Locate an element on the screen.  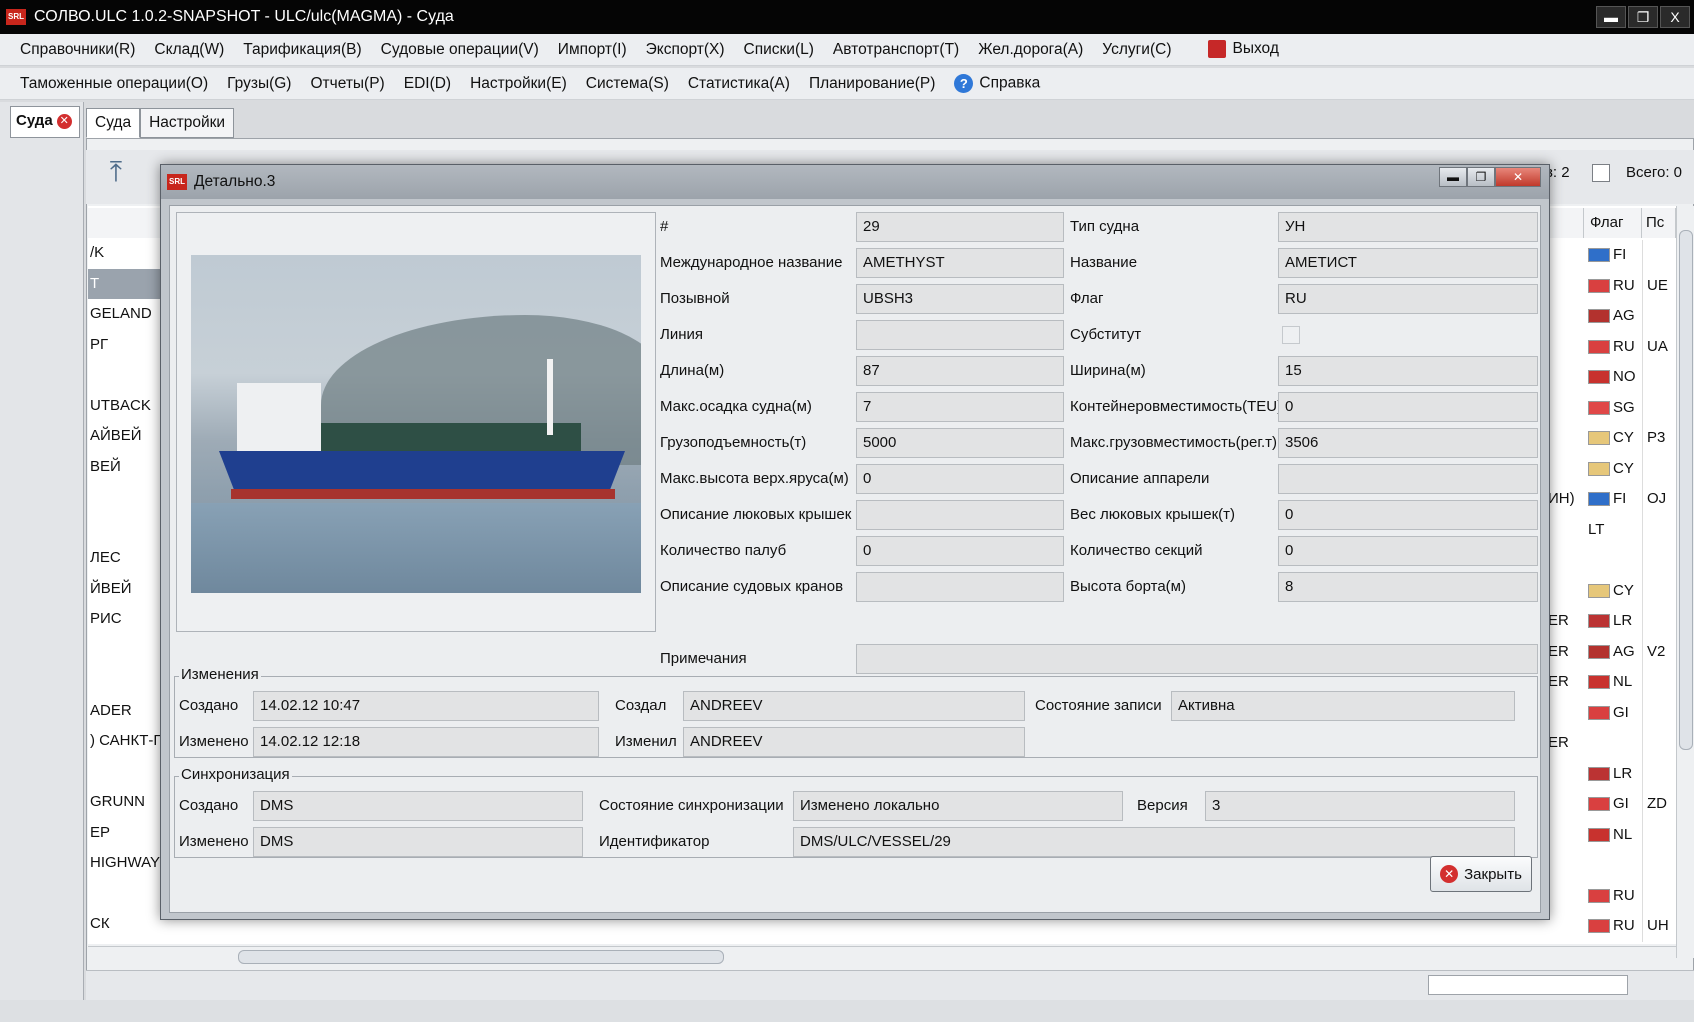
menu-export: Экспорт(X) is located at coordinates (685, 50).